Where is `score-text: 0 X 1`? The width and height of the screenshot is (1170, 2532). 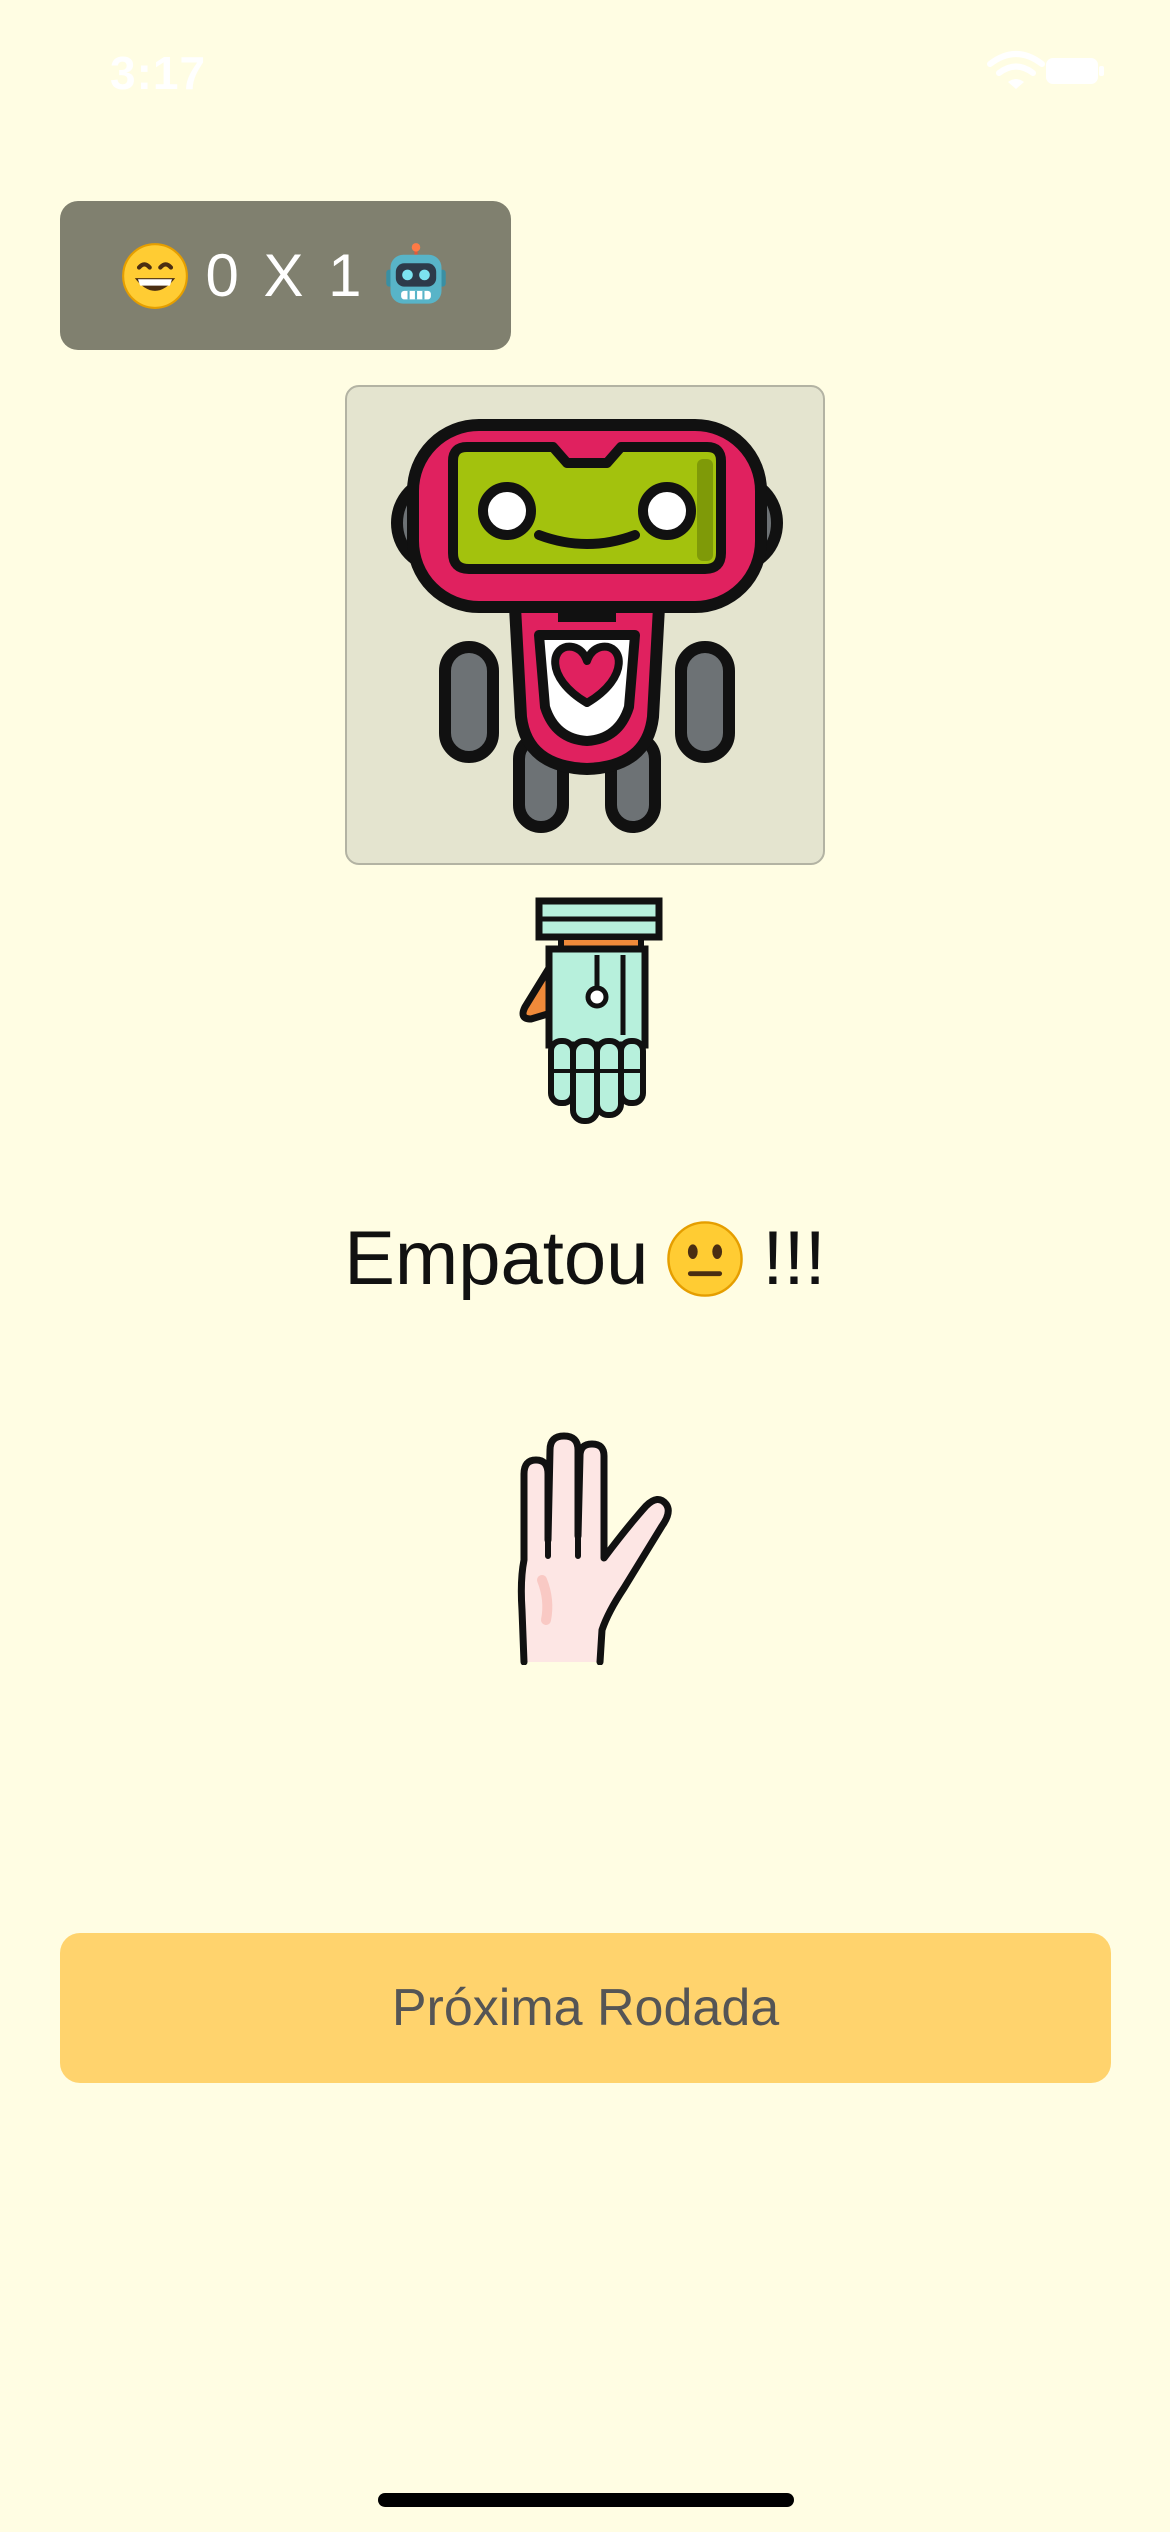 score-text: 0 X 1 is located at coordinates (285, 275).